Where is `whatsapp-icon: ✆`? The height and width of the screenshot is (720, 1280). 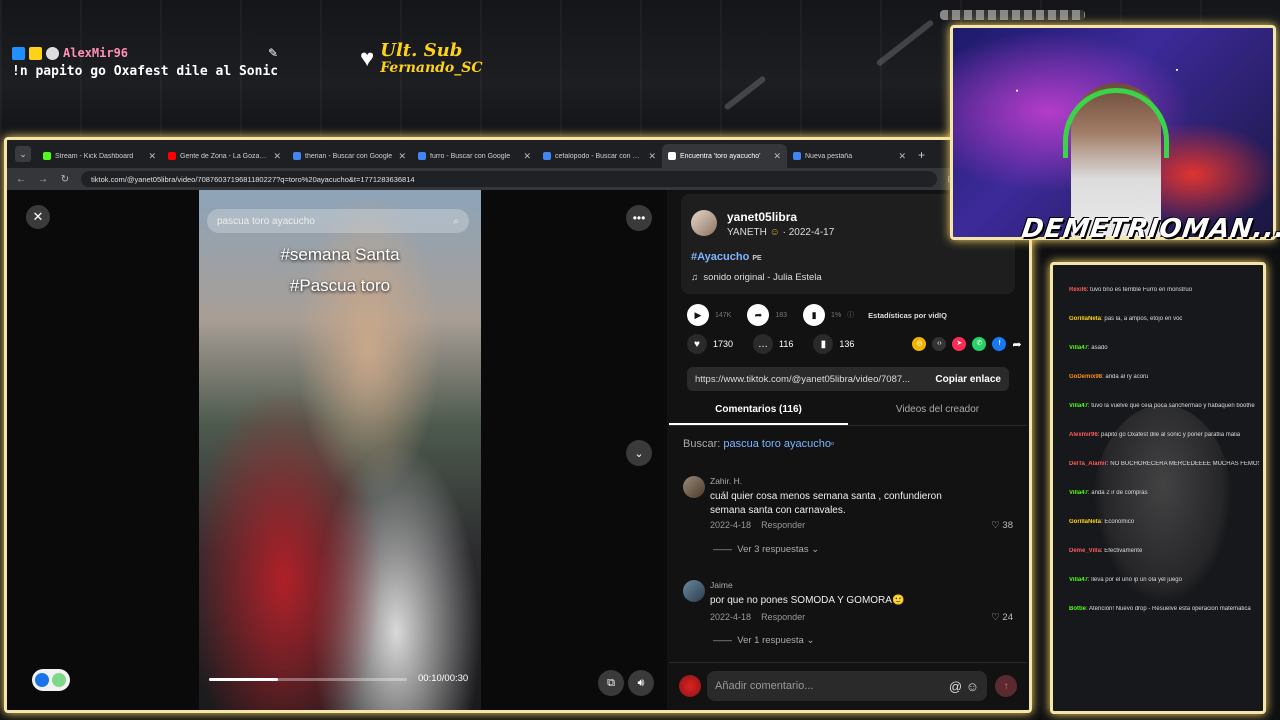 whatsapp-icon: ✆ is located at coordinates (979, 344).